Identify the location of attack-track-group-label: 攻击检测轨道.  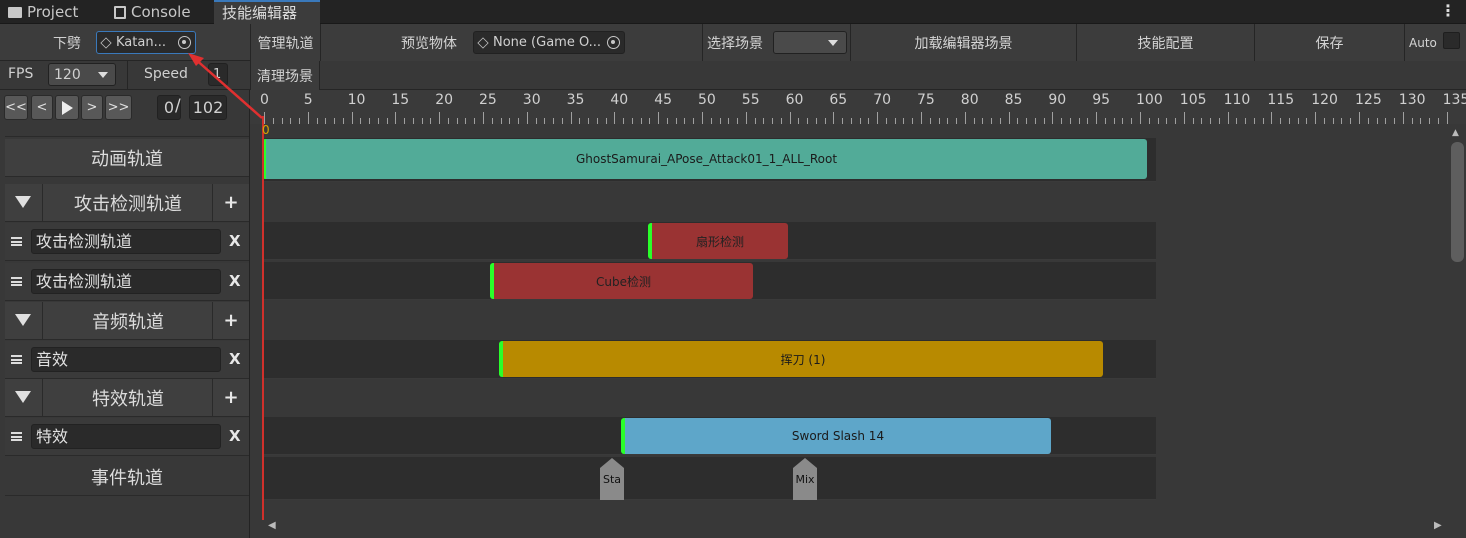
(128, 204).